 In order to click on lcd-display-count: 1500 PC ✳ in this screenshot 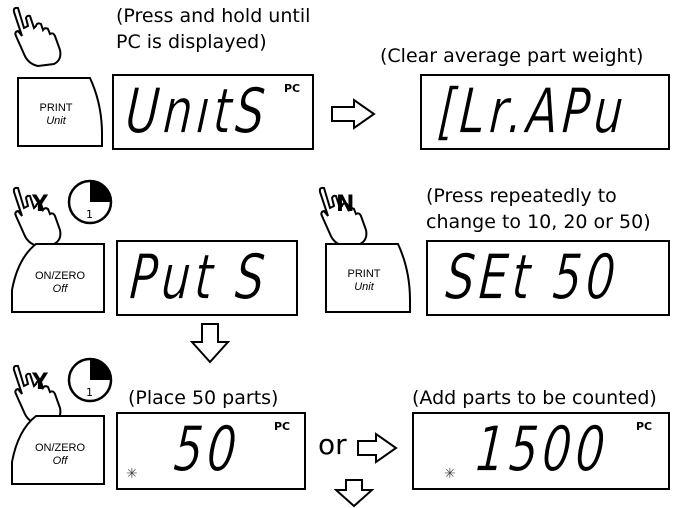, I will do `click(541, 451)`.